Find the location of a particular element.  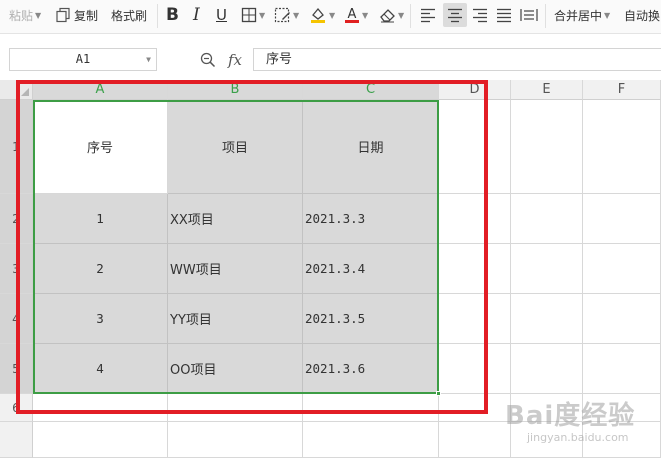

cell-c6 is located at coordinates (371, 408).